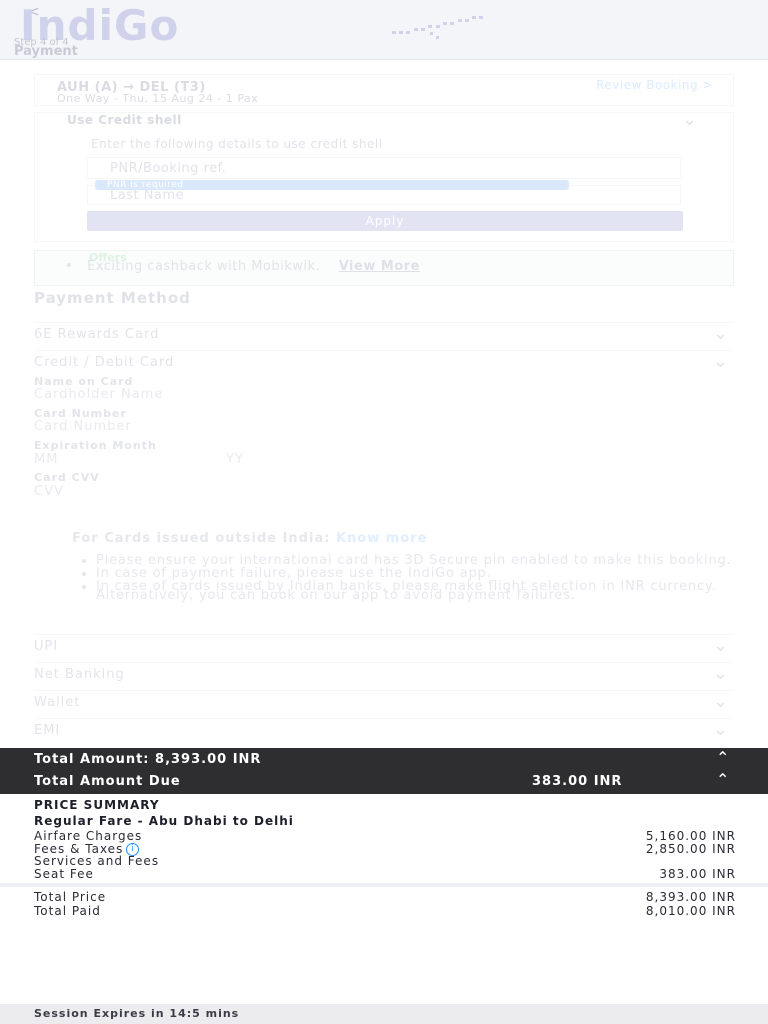 This screenshot has width=768, height=1024. Describe the element at coordinates (137, 1013) in the screenshot. I see `session-expiry-text: Session Expires in 14:5 mins` at that location.